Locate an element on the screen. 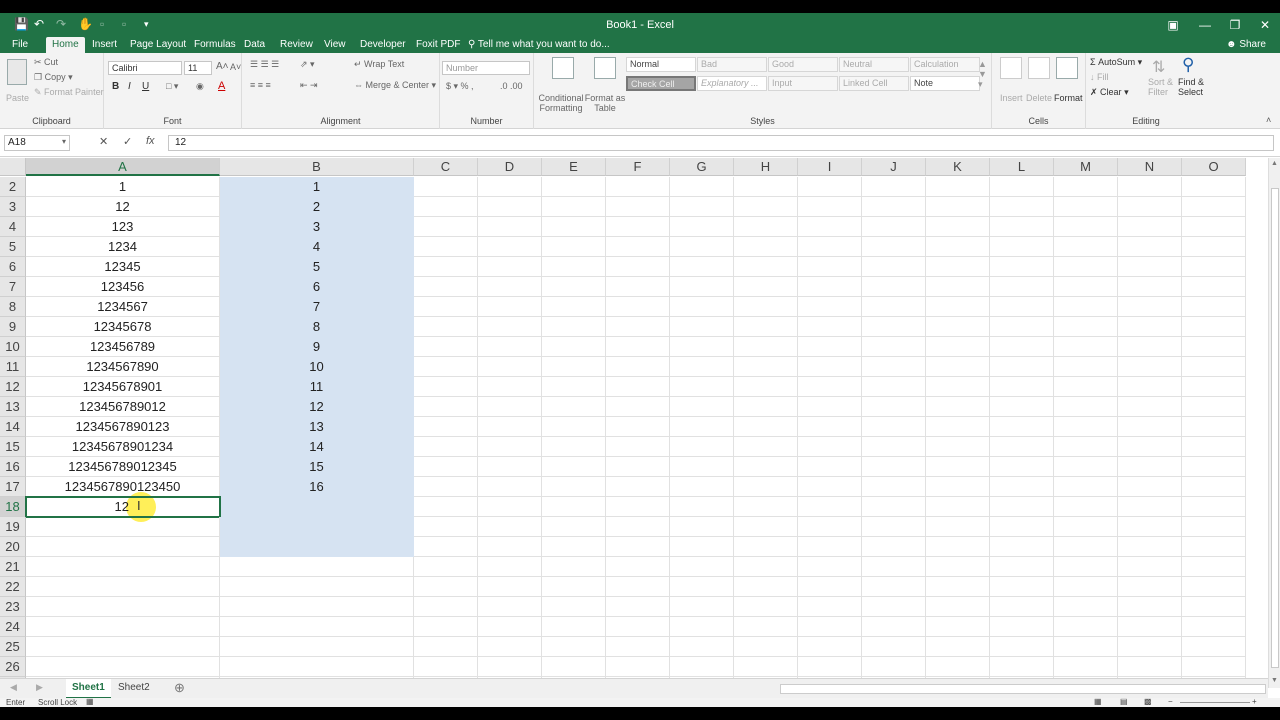  cell-a: 12345 is located at coordinates (123, 267).